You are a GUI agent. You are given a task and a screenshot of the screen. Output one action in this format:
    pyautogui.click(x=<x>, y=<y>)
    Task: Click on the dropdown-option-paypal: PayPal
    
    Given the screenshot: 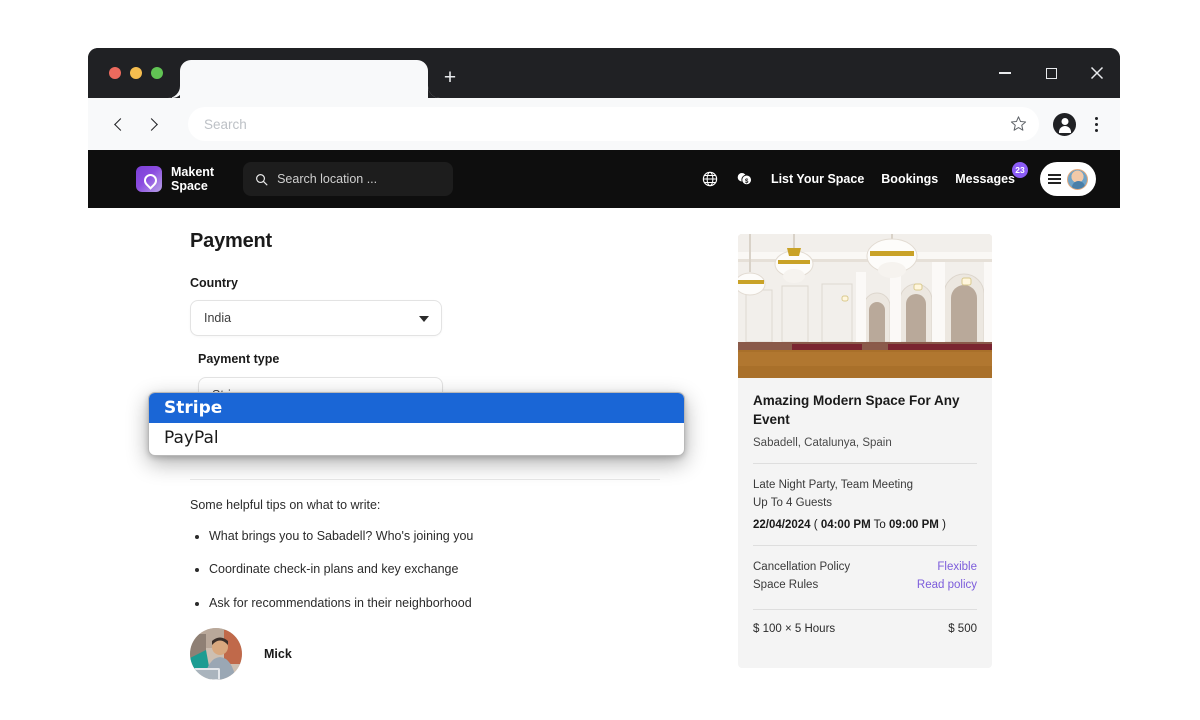 What is the action you would take?
    pyautogui.click(x=416, y=438)
    